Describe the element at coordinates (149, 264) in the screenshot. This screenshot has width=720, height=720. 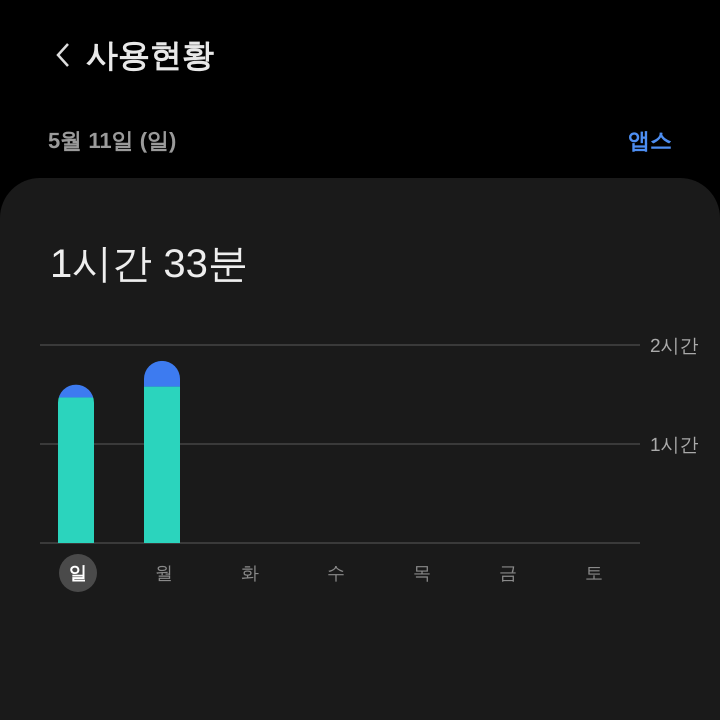
I see `total-time: 1시간 33분` at that location.